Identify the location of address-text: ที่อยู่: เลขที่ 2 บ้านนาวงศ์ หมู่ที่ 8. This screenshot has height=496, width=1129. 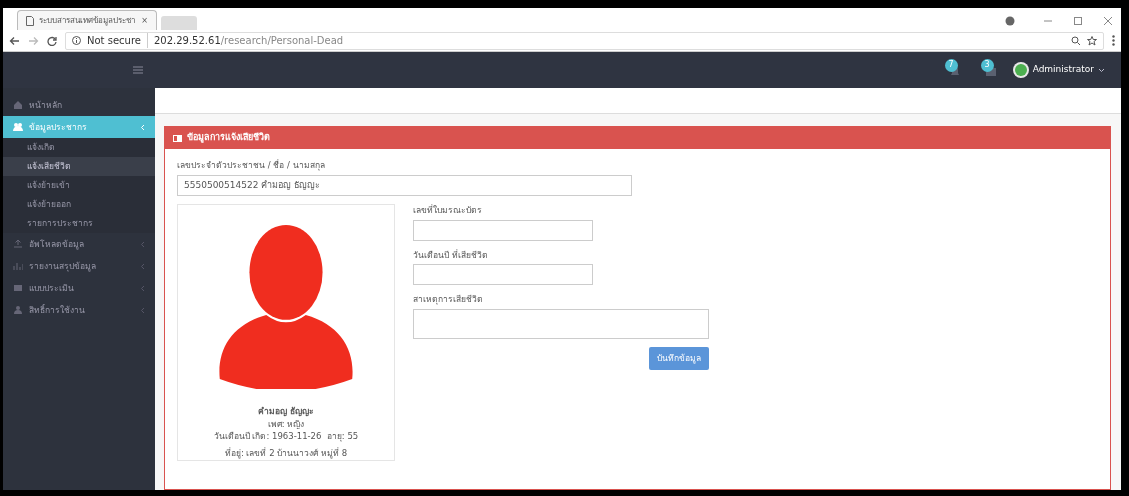
(286, 453).